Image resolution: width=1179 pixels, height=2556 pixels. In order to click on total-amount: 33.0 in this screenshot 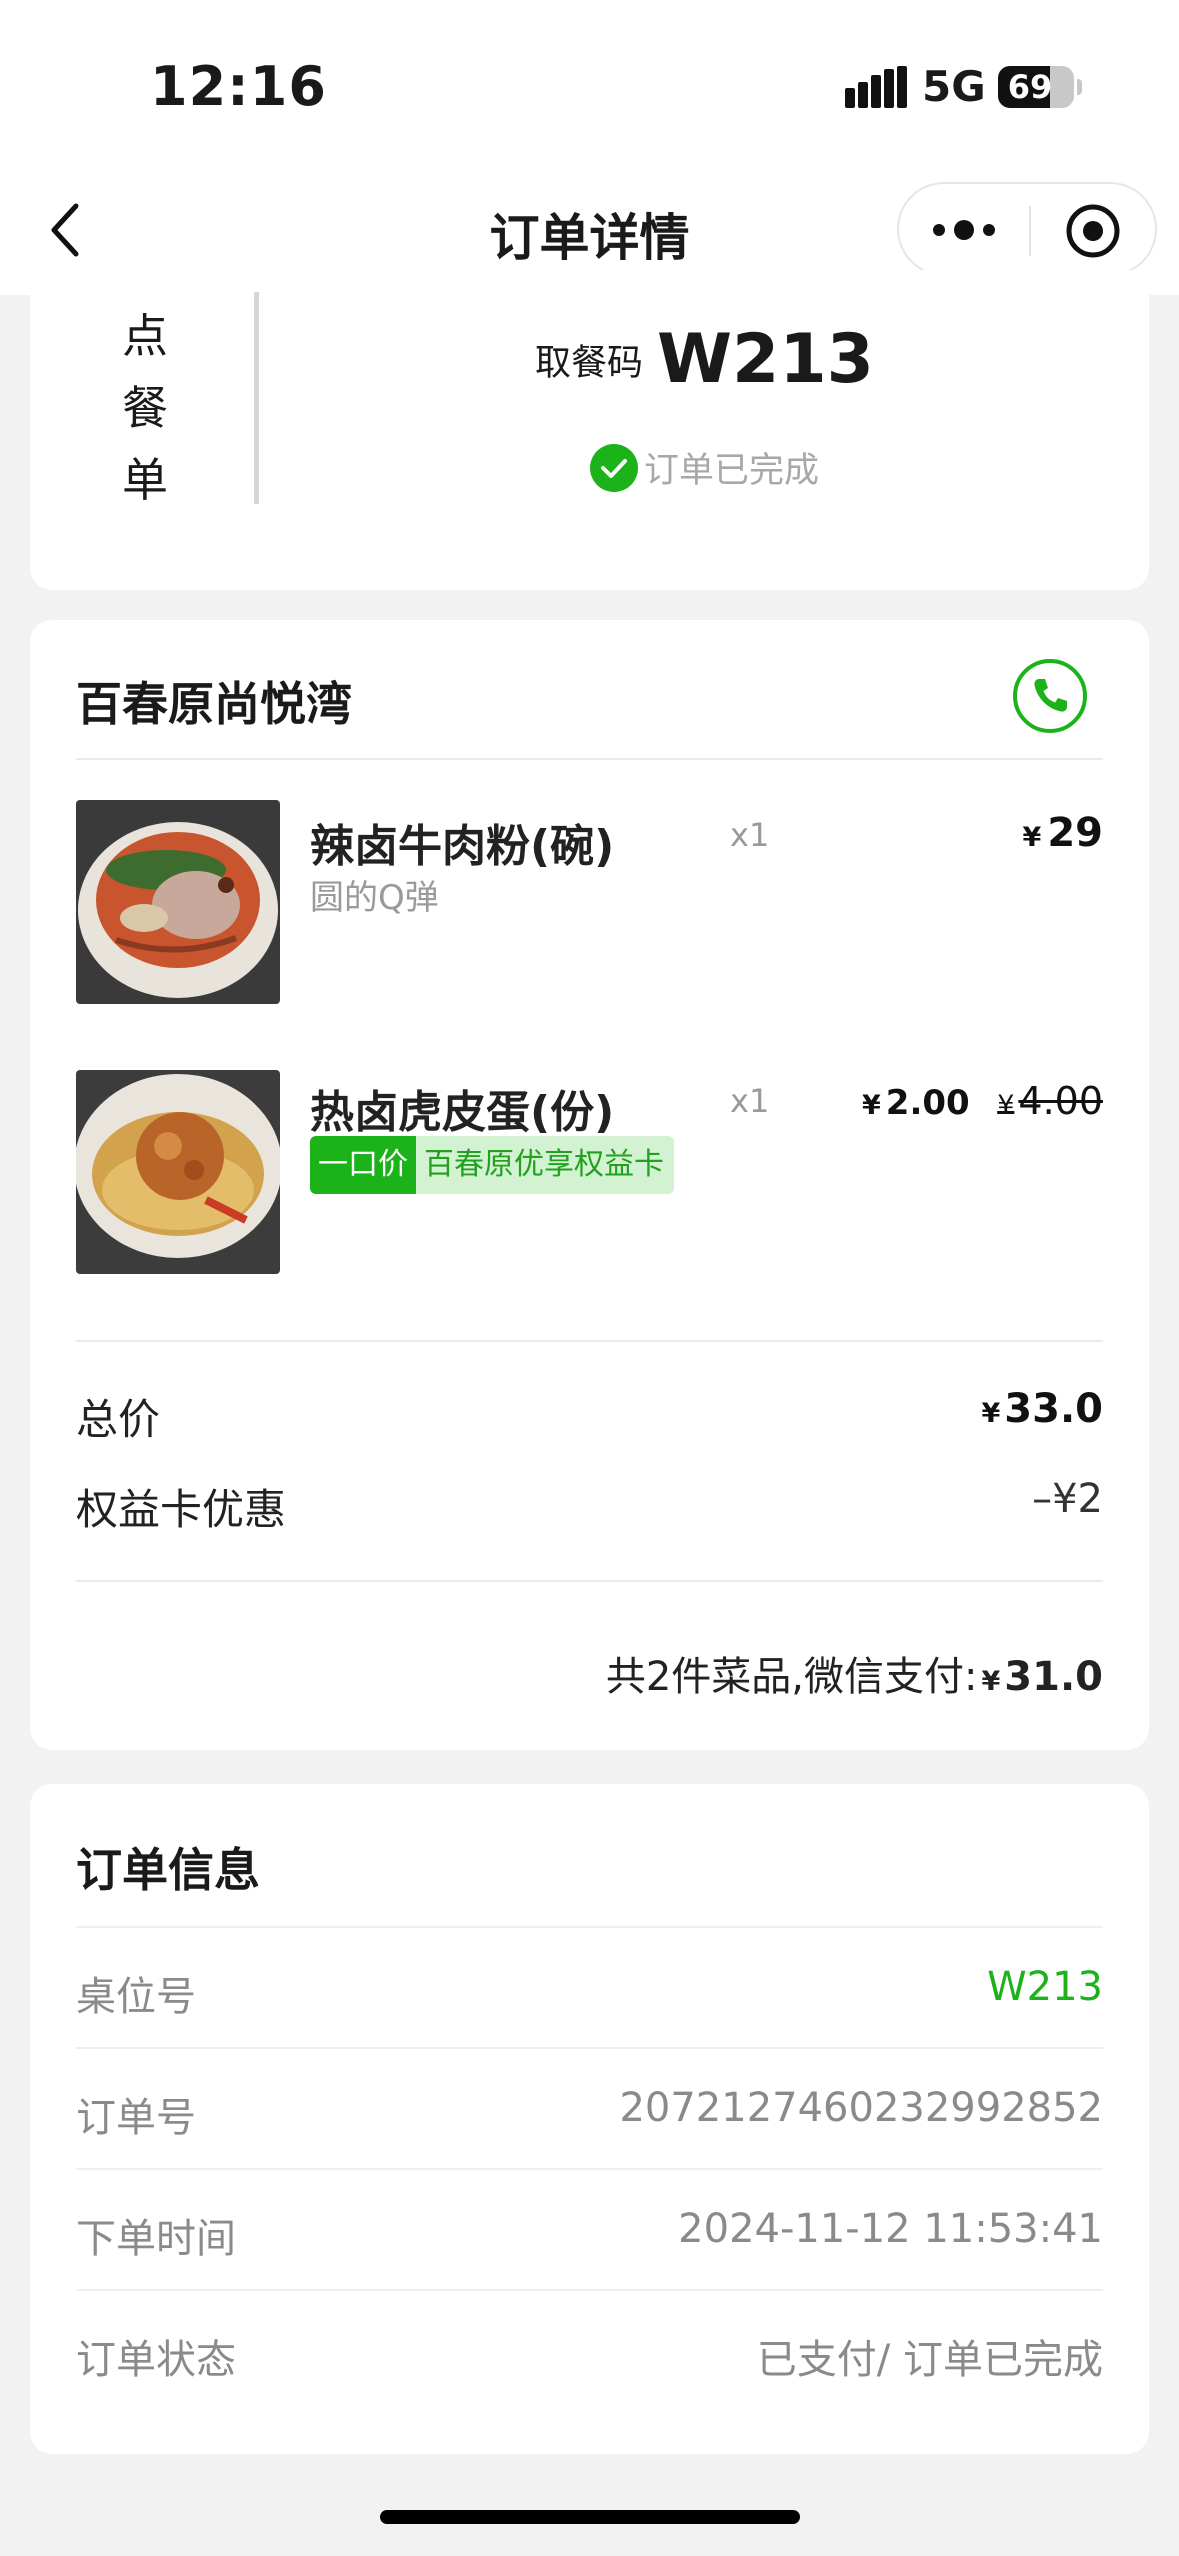, I will do `click(1053, 1409)`.